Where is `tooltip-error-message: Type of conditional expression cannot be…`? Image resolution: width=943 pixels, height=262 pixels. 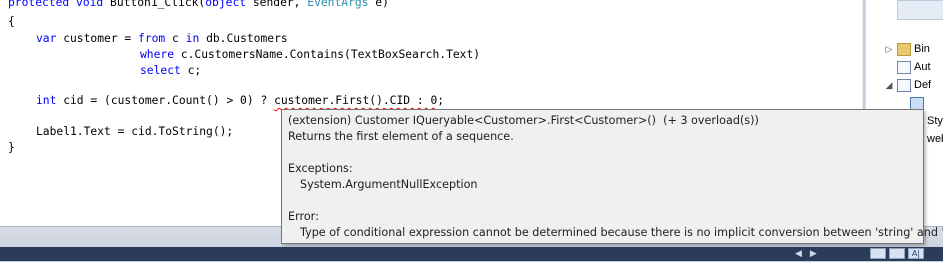 tooltip-error-message: Type of conditional expression cannot be… is located at coordinates (621, 232).